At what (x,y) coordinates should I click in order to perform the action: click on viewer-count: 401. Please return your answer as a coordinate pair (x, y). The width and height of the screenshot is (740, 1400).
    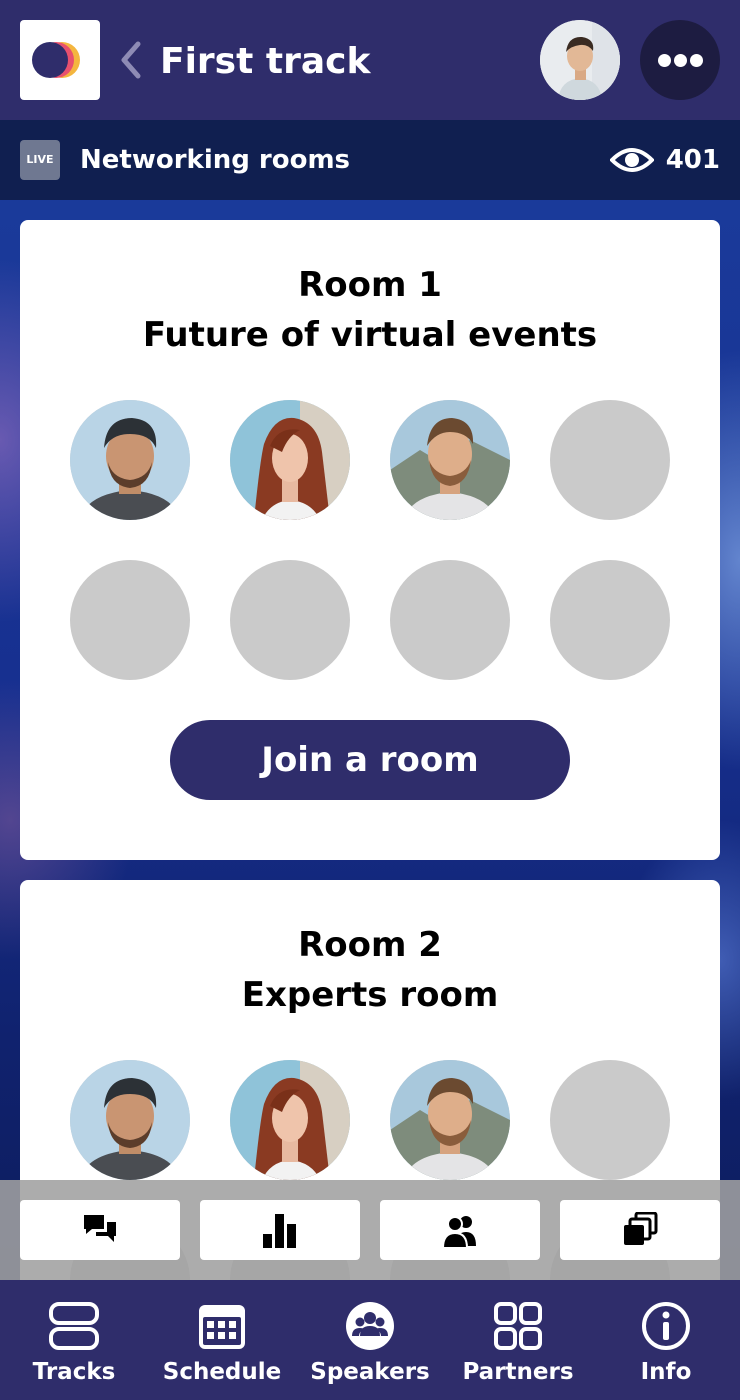
    Looking at the image, I should click on (692, 160).